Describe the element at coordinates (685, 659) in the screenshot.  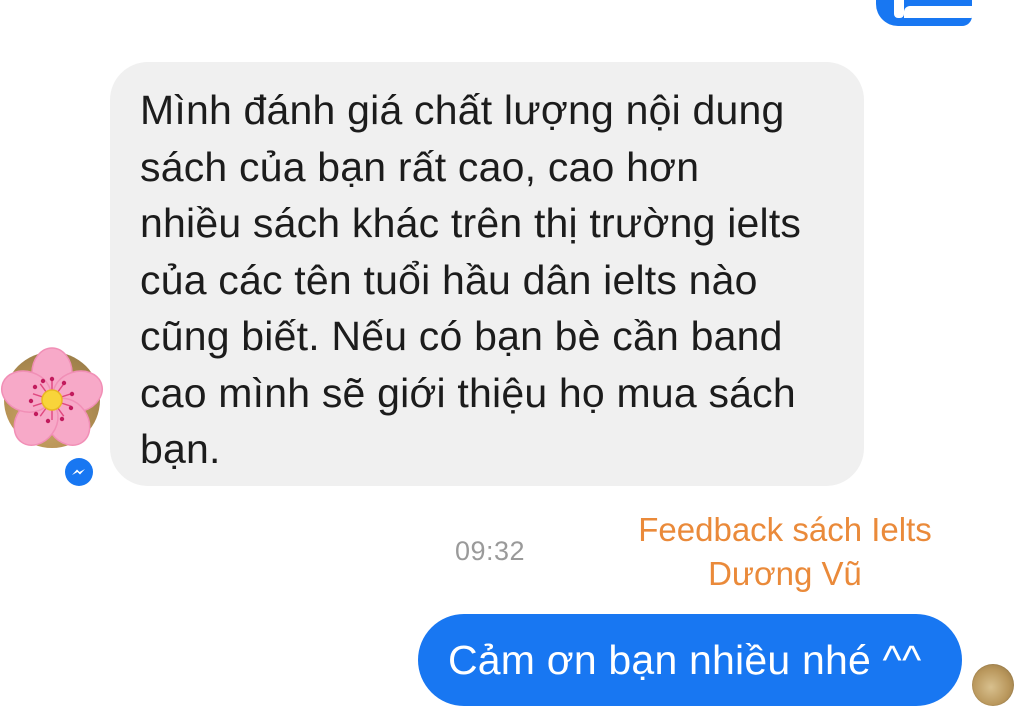
I see `sent-message-text: Cảm ơn bạn nhiều nhé ^^` at that location.